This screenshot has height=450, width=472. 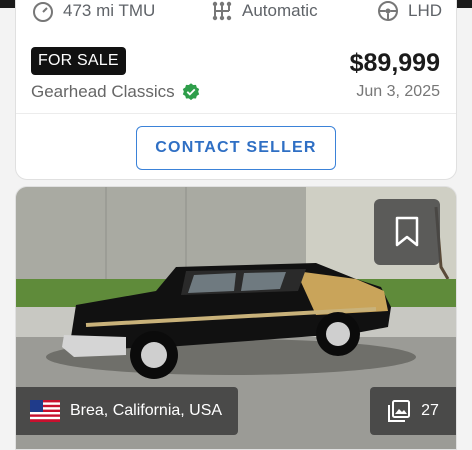 I want to click on location-badge: Brea, California, USA, so click(x=127, y=411).